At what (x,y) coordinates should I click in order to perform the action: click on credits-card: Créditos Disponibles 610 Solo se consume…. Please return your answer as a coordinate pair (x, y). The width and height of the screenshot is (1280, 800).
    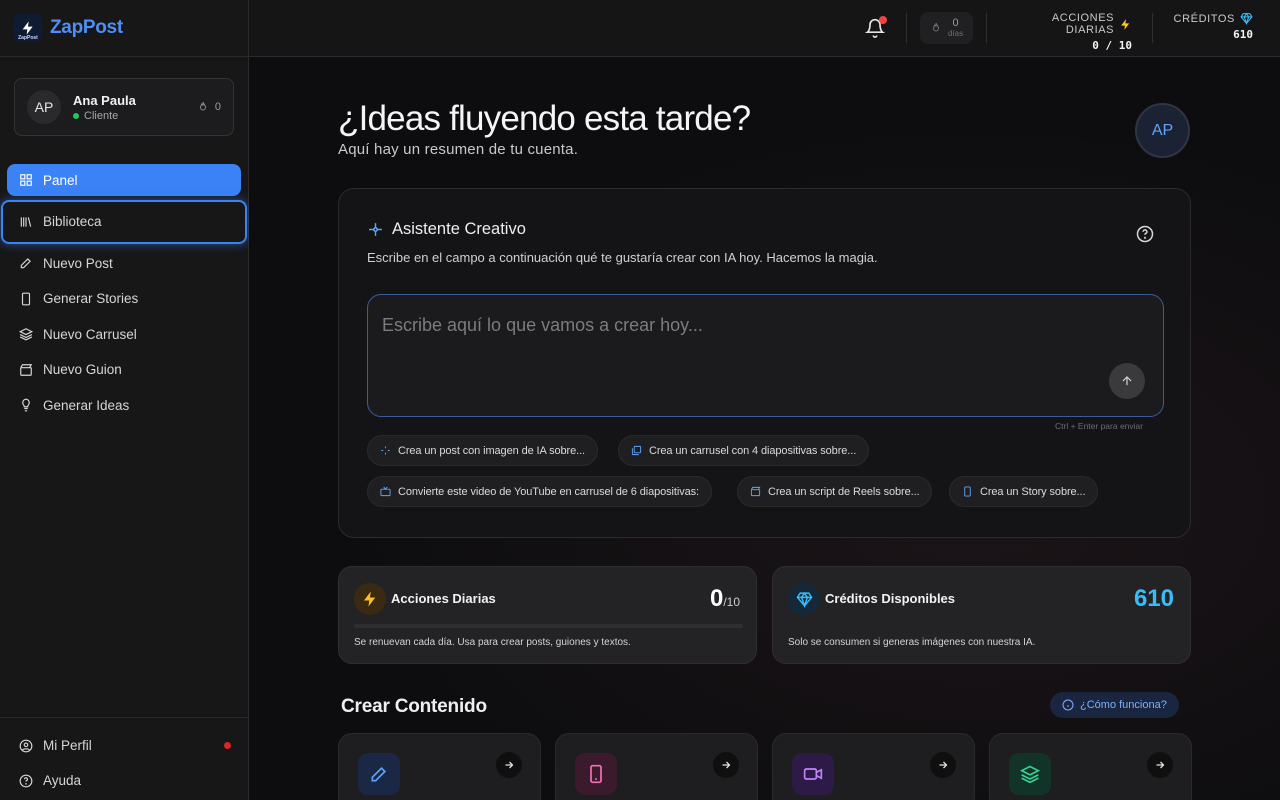
    Looking at the image, I should click on (981, 615).